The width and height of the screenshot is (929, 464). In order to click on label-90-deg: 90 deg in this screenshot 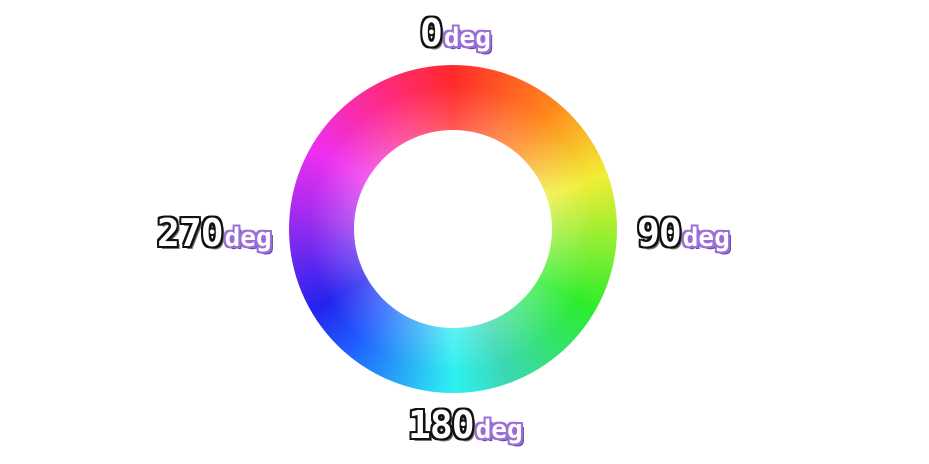, I will do `click(683, 233)`.